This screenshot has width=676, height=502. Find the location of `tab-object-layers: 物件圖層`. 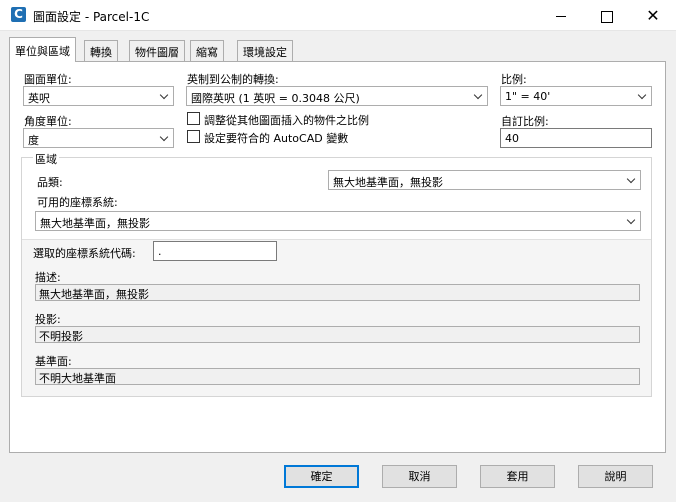

tab-object-layers: 物件圖層 is located at coordinates (157, 50).